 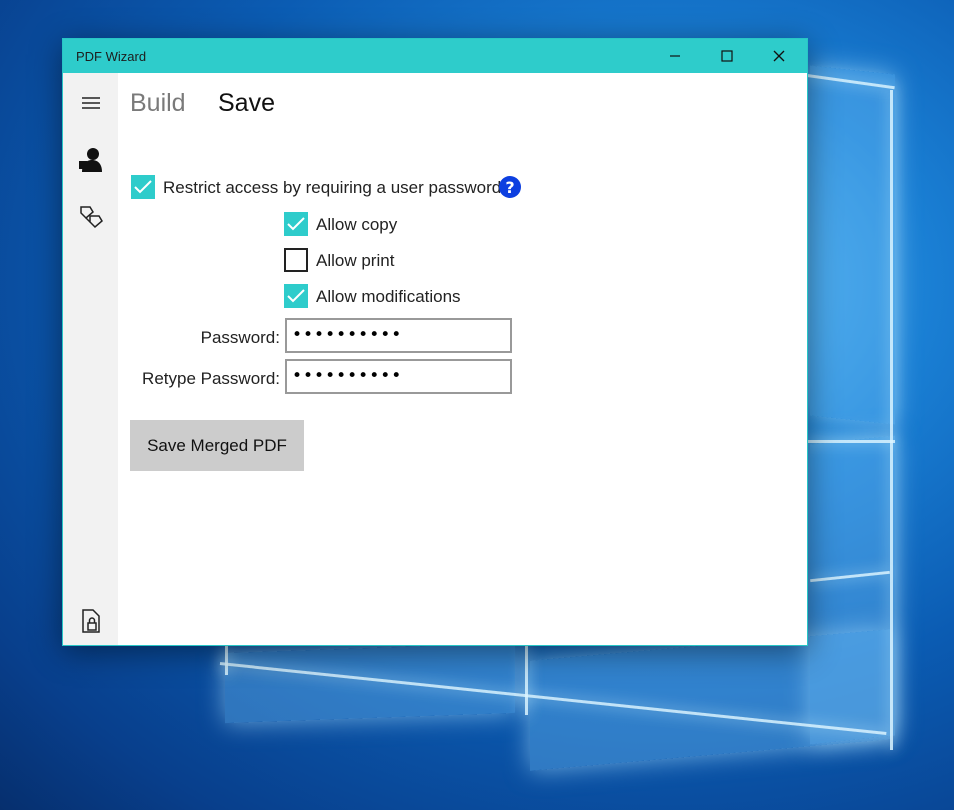 I want to click on sidebar-item-merge, so click(x=90, y=217).